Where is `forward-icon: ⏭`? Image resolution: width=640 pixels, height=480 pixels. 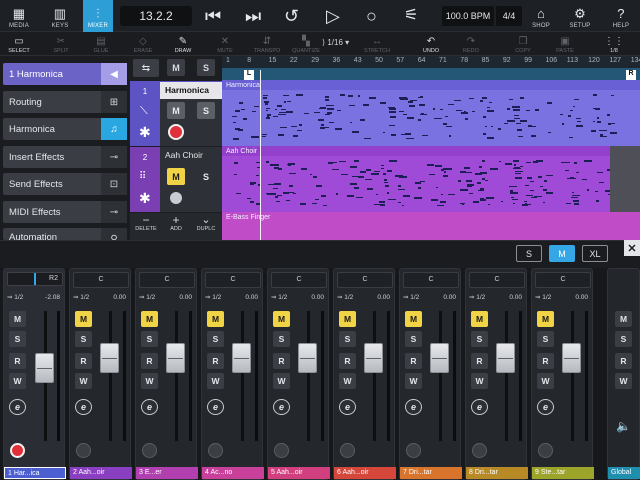 forward-icon: ⏭ is located at coordinates (253, 16).